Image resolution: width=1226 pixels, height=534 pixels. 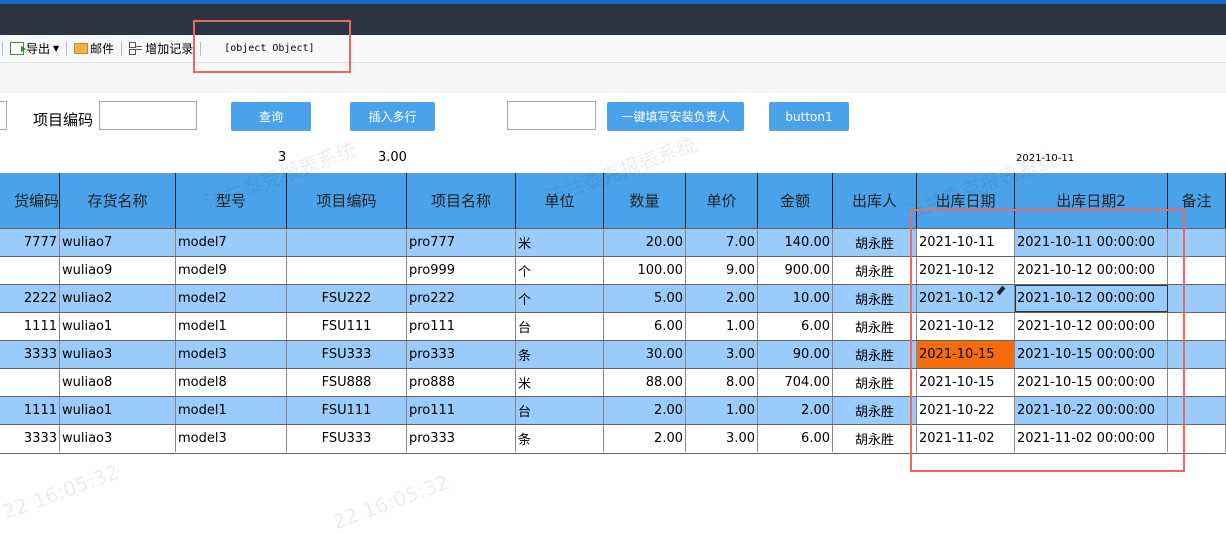 I want to click on column-header-issuer: 出库人, so click(x=875, y=200).